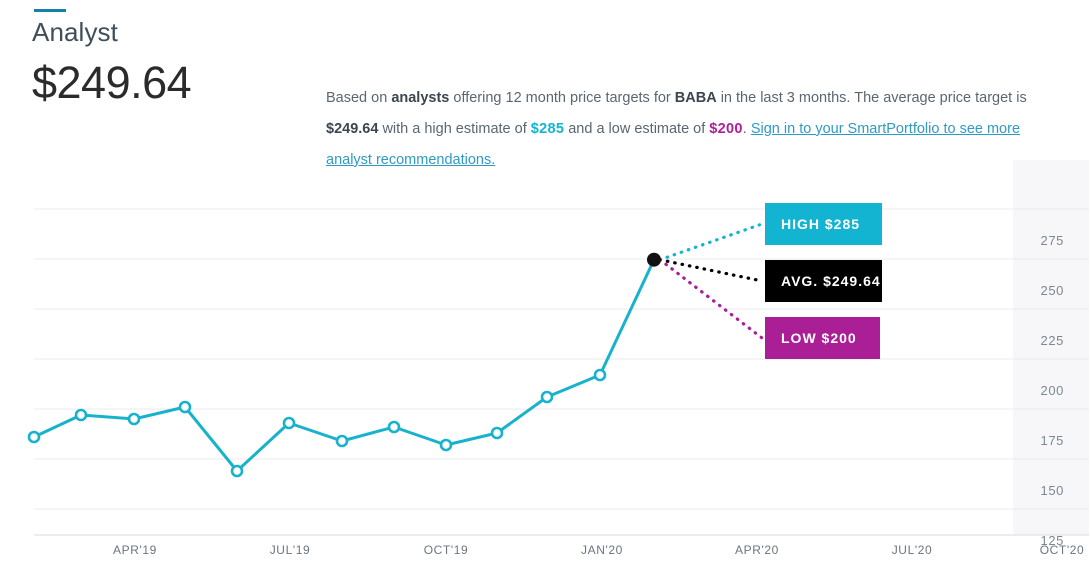 This screenshot has height=575, width=1089. I want to click on callout-low: LOW $200, so click(822, 338).